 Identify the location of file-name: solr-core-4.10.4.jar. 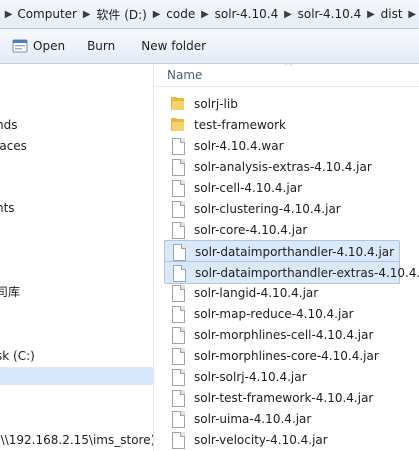
(251, 229).